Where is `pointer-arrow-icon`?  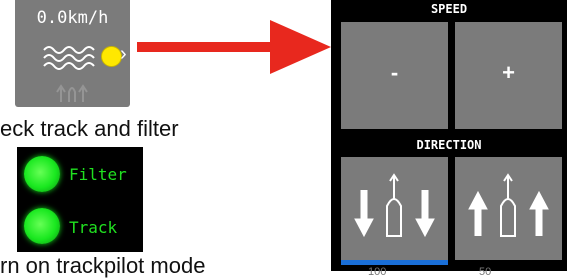
pointer-arrow-icon is located at coordinates (234, 47).